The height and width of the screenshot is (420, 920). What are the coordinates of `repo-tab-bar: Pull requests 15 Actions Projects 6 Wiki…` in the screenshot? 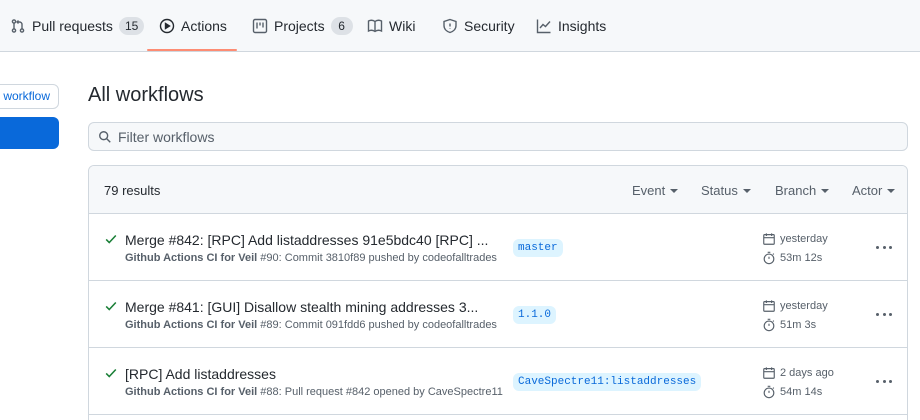 It's located at (460, 26).